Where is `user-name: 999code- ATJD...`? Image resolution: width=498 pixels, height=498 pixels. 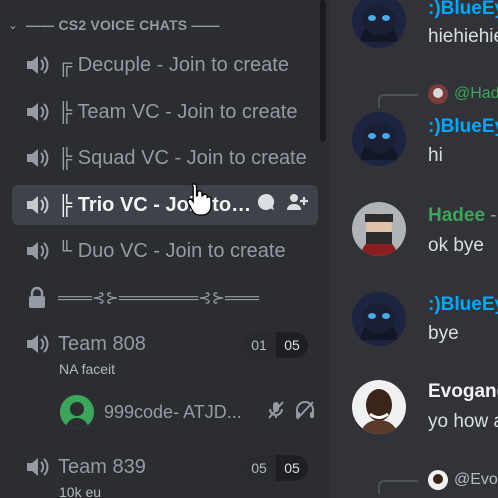
user-name: 999code- ATJD... is located at coordinates (173, 411).